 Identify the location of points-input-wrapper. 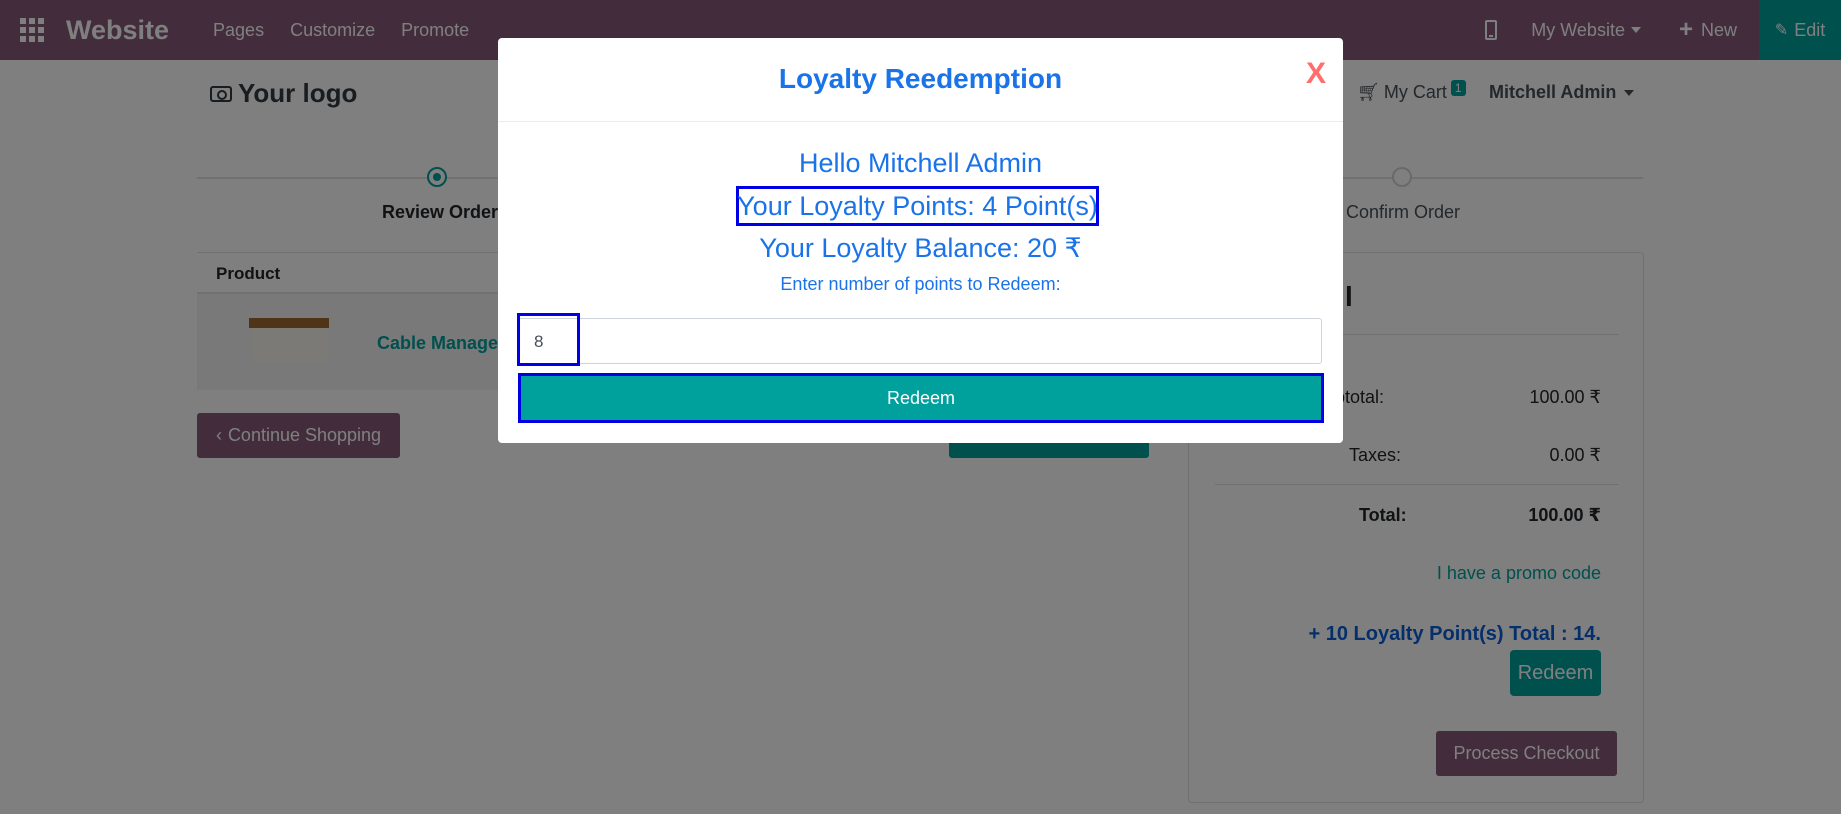
(919, 339).